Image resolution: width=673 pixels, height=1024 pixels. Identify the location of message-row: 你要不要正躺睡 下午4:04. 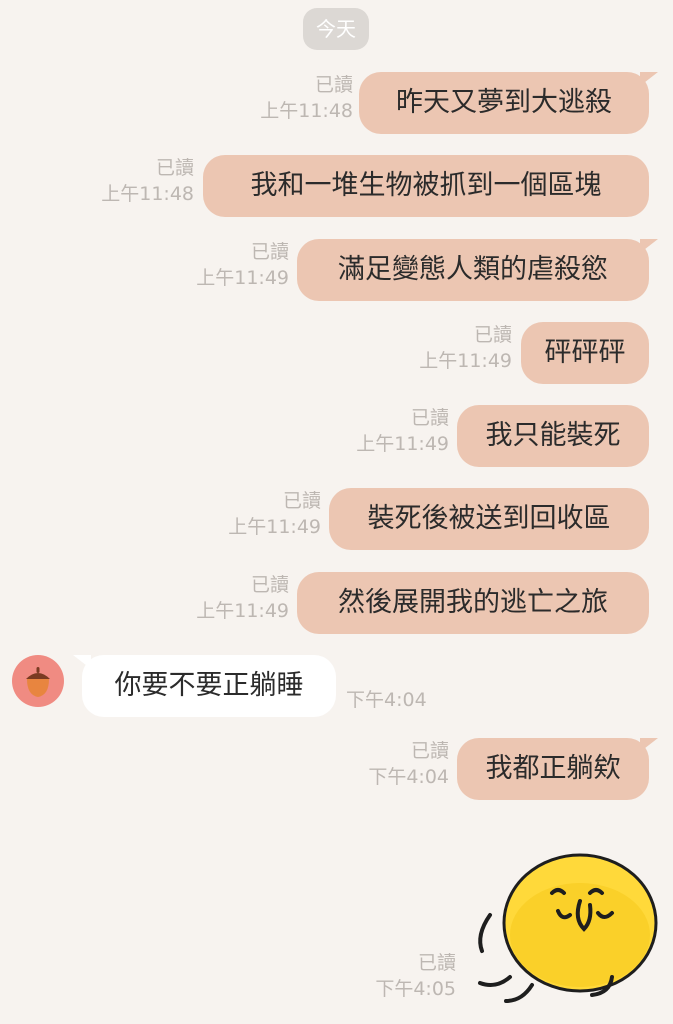
(336, 688).